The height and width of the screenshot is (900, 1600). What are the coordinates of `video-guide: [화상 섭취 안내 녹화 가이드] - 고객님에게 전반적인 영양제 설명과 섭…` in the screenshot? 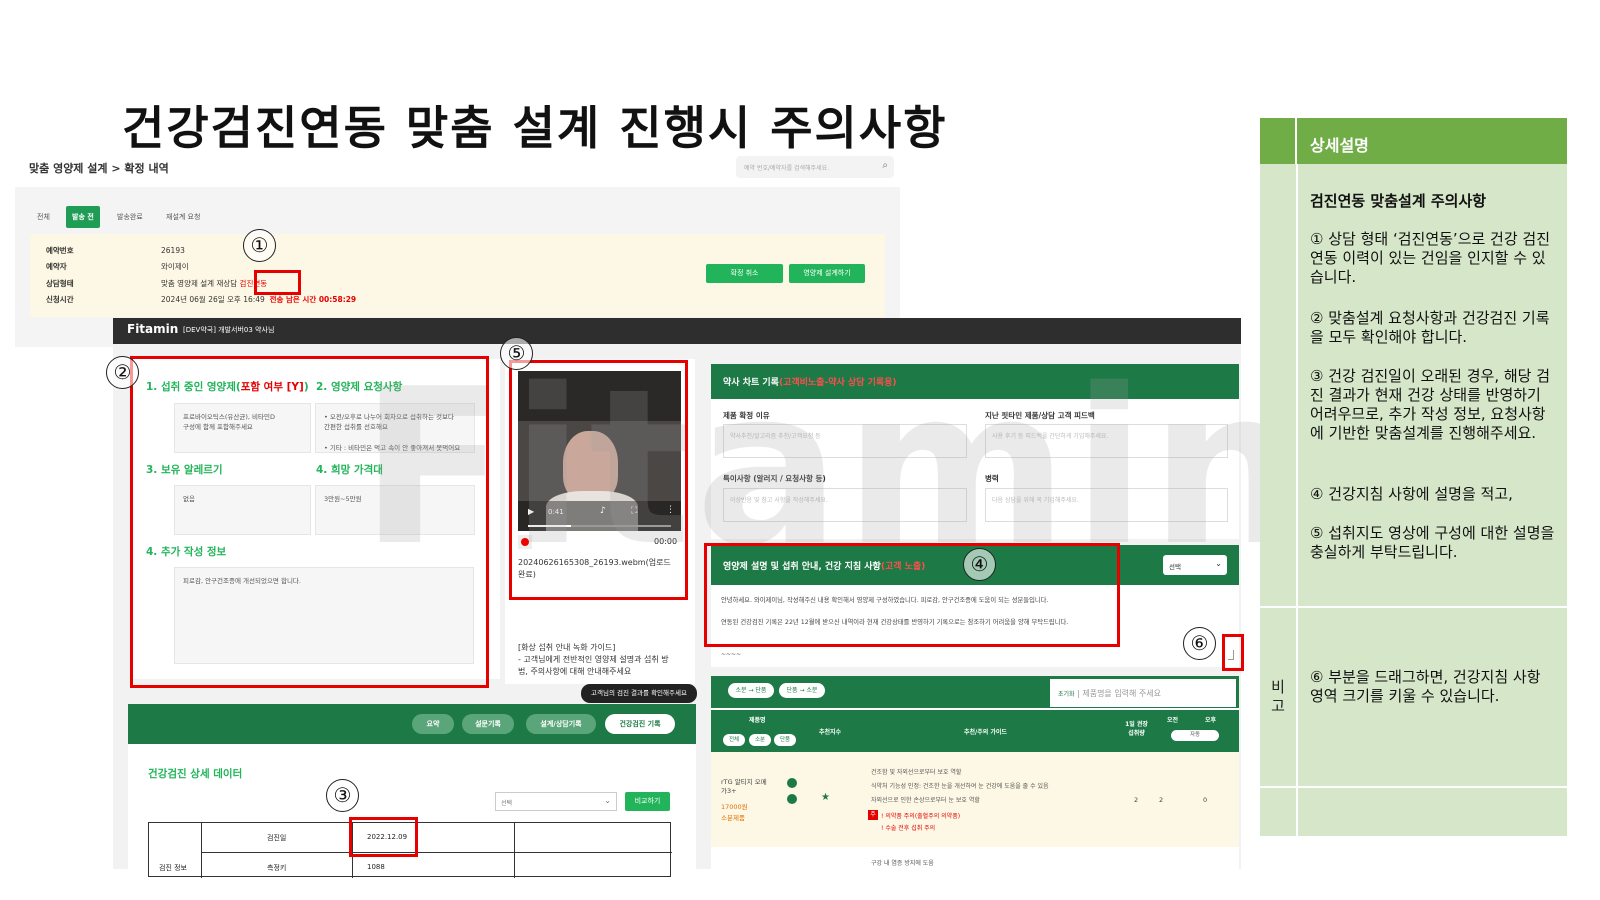 It's located at (593, 659).